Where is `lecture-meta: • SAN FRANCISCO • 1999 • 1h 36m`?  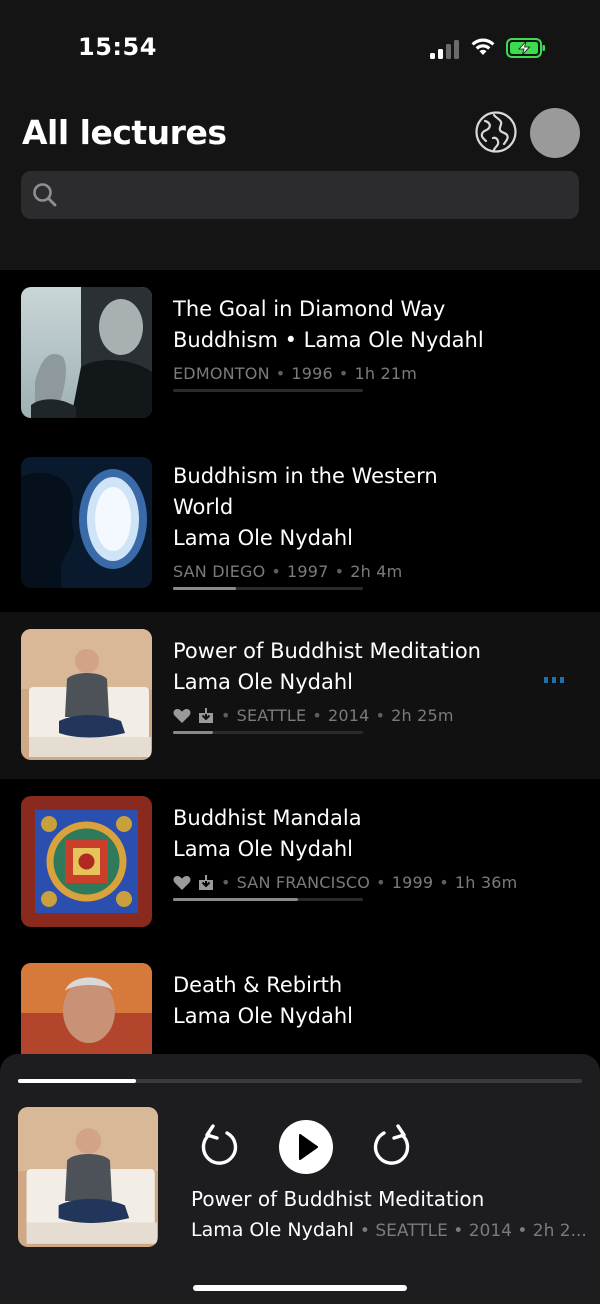 lecture-meta: • SAN FRANCISCO • 1999 • 1h 36m is located at coordinates (353, 882).